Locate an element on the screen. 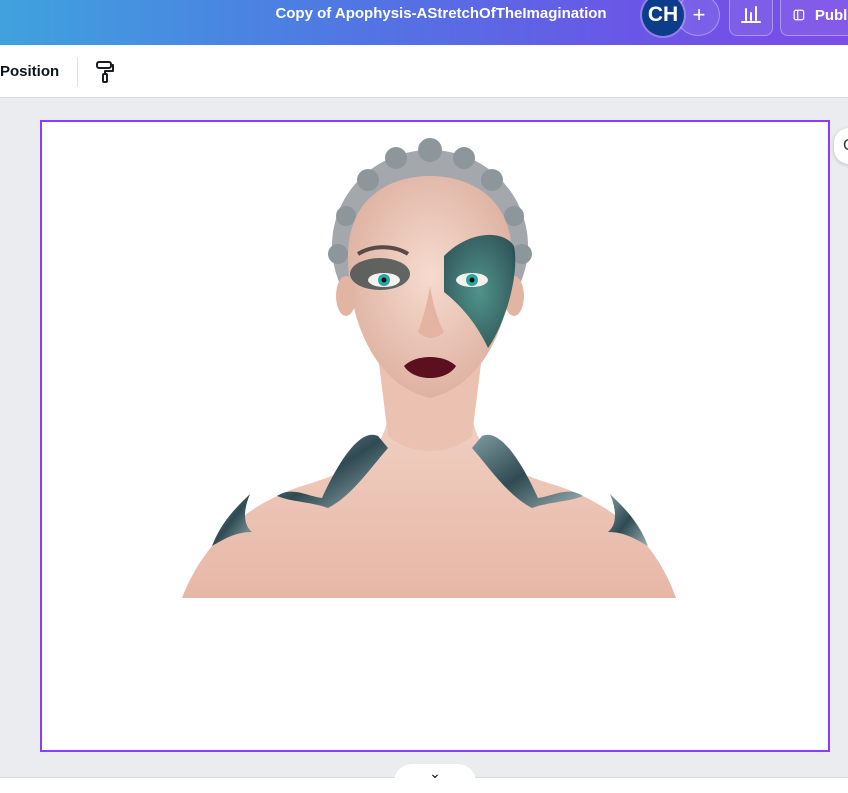 The width and height of the screenshot is (848, 793). publish-label: Publish is located at coordinates (831, 15).